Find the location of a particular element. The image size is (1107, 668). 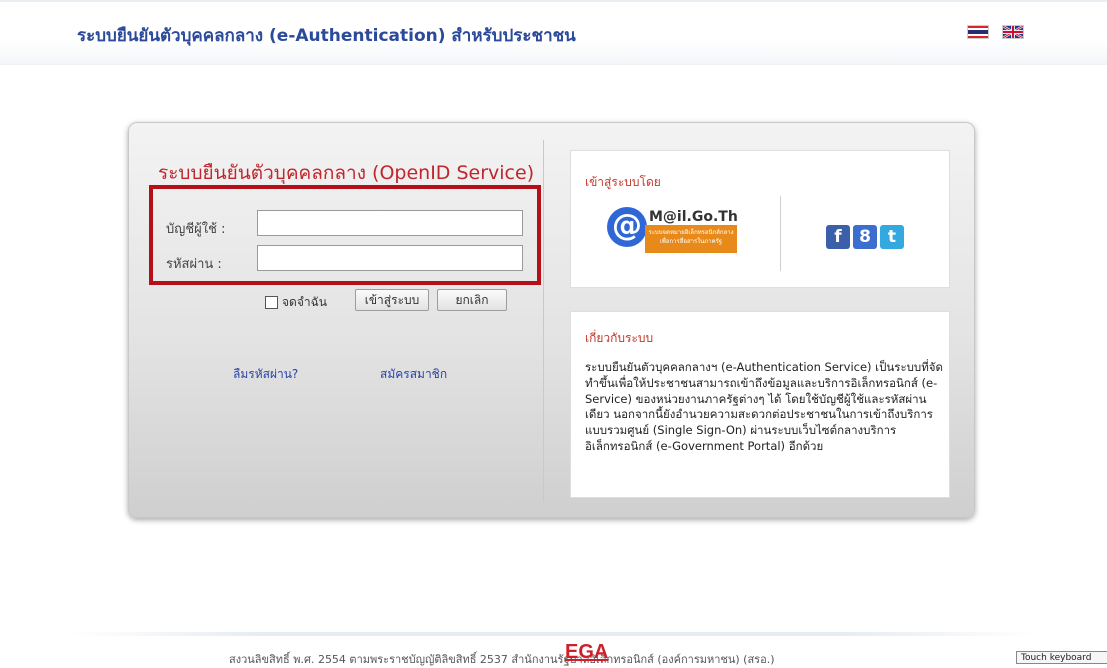

forgot-password-link: ลืมรหัสผ่าน? is located at coordinates (265, 374).